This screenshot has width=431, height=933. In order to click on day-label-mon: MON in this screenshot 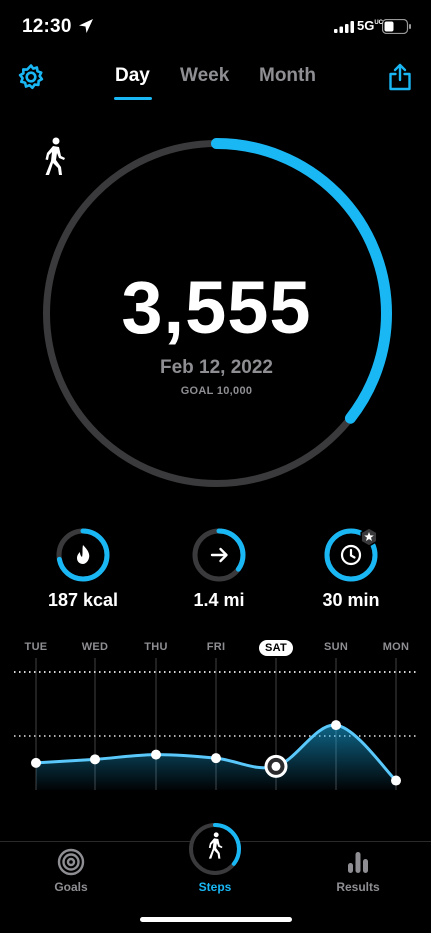, I will do `click(396, 647)`.